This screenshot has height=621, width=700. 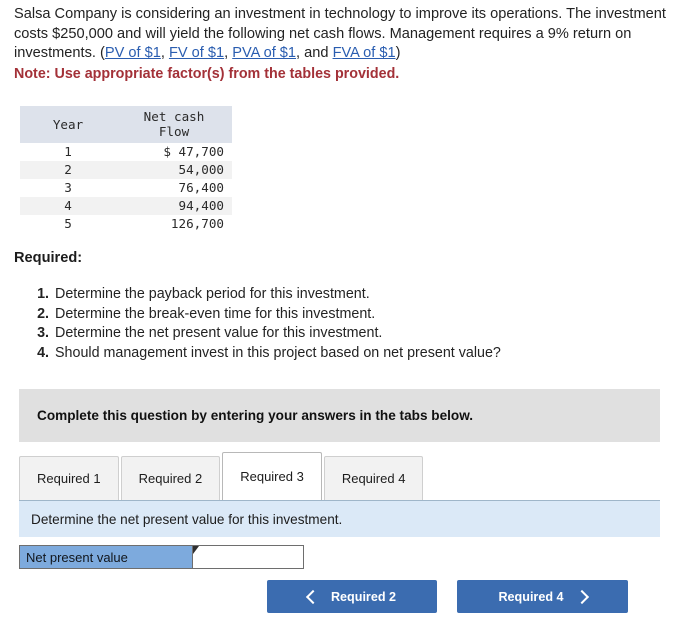 What do you see at coordinates (531, 596) in the screenshot?
I see `next-required-label: Required 4` at bounding box center [531, 596].